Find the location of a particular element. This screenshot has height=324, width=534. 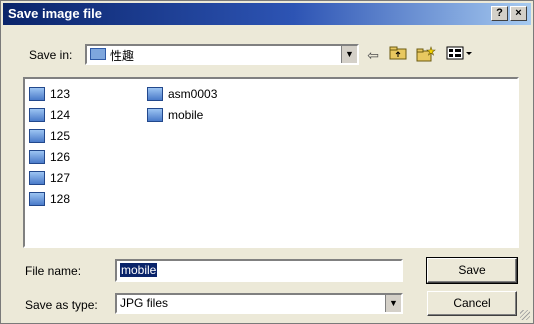

resize-grip-icon is located at coordinates (525, 315).